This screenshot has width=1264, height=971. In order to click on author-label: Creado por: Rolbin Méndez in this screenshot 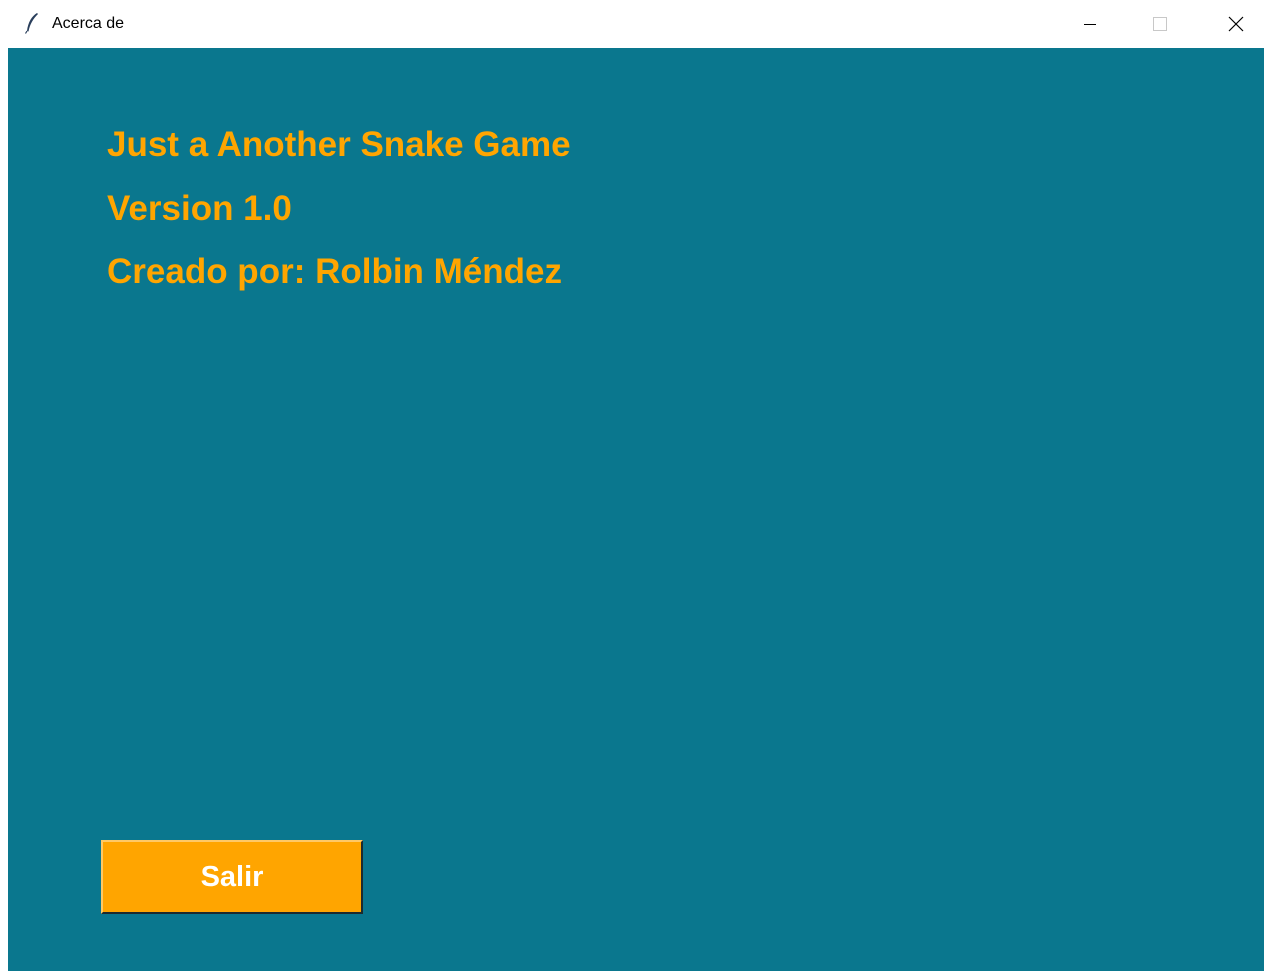, I will do `click(334, 271)`.